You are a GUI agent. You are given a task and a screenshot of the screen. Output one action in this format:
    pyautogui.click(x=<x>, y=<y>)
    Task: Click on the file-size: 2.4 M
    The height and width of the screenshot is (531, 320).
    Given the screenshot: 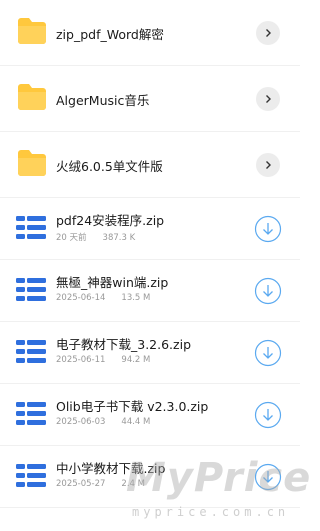 What is the action you would take?
    pyautogui.click(x=133, y=484)
    